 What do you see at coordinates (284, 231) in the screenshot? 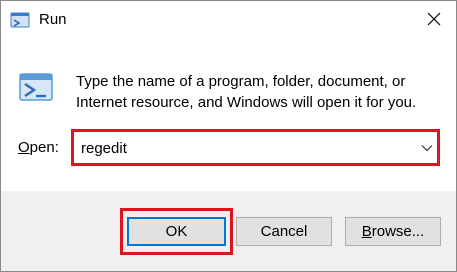
I see `cancel-button: Cancel` at bounding box center [284, 231].